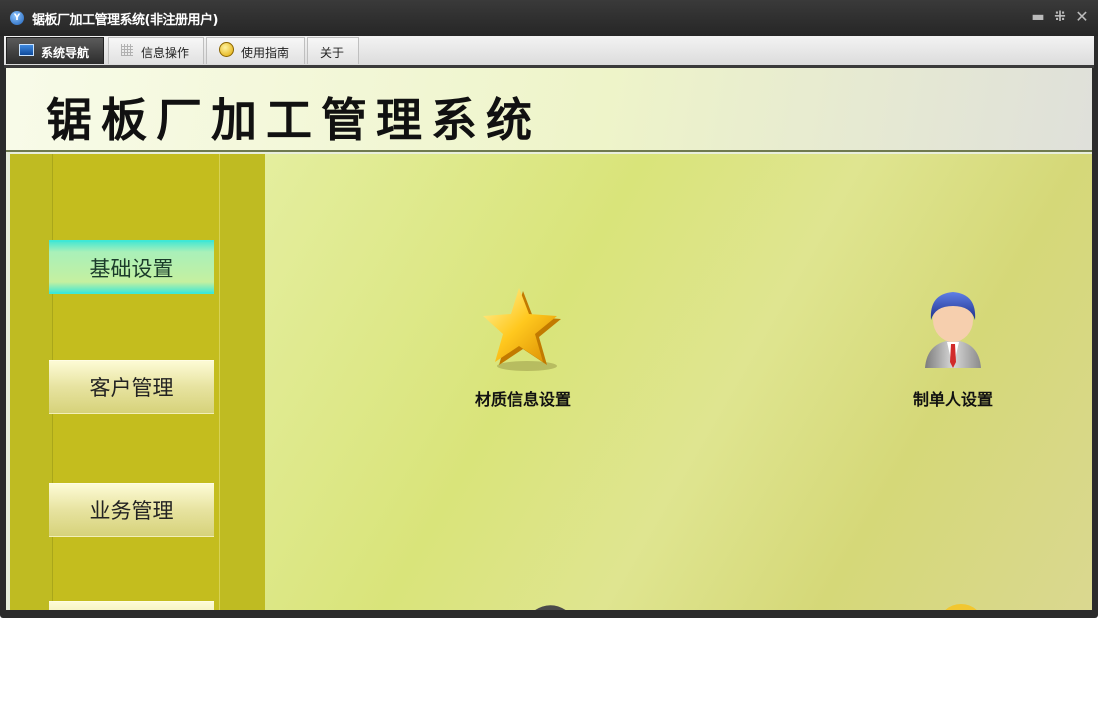 This screenshot has width=1099, height=723. What do you see at coordinates (265, 53) in the screenshot?
I see `tab-label: 使用指南` at bounding box center [265, 53].